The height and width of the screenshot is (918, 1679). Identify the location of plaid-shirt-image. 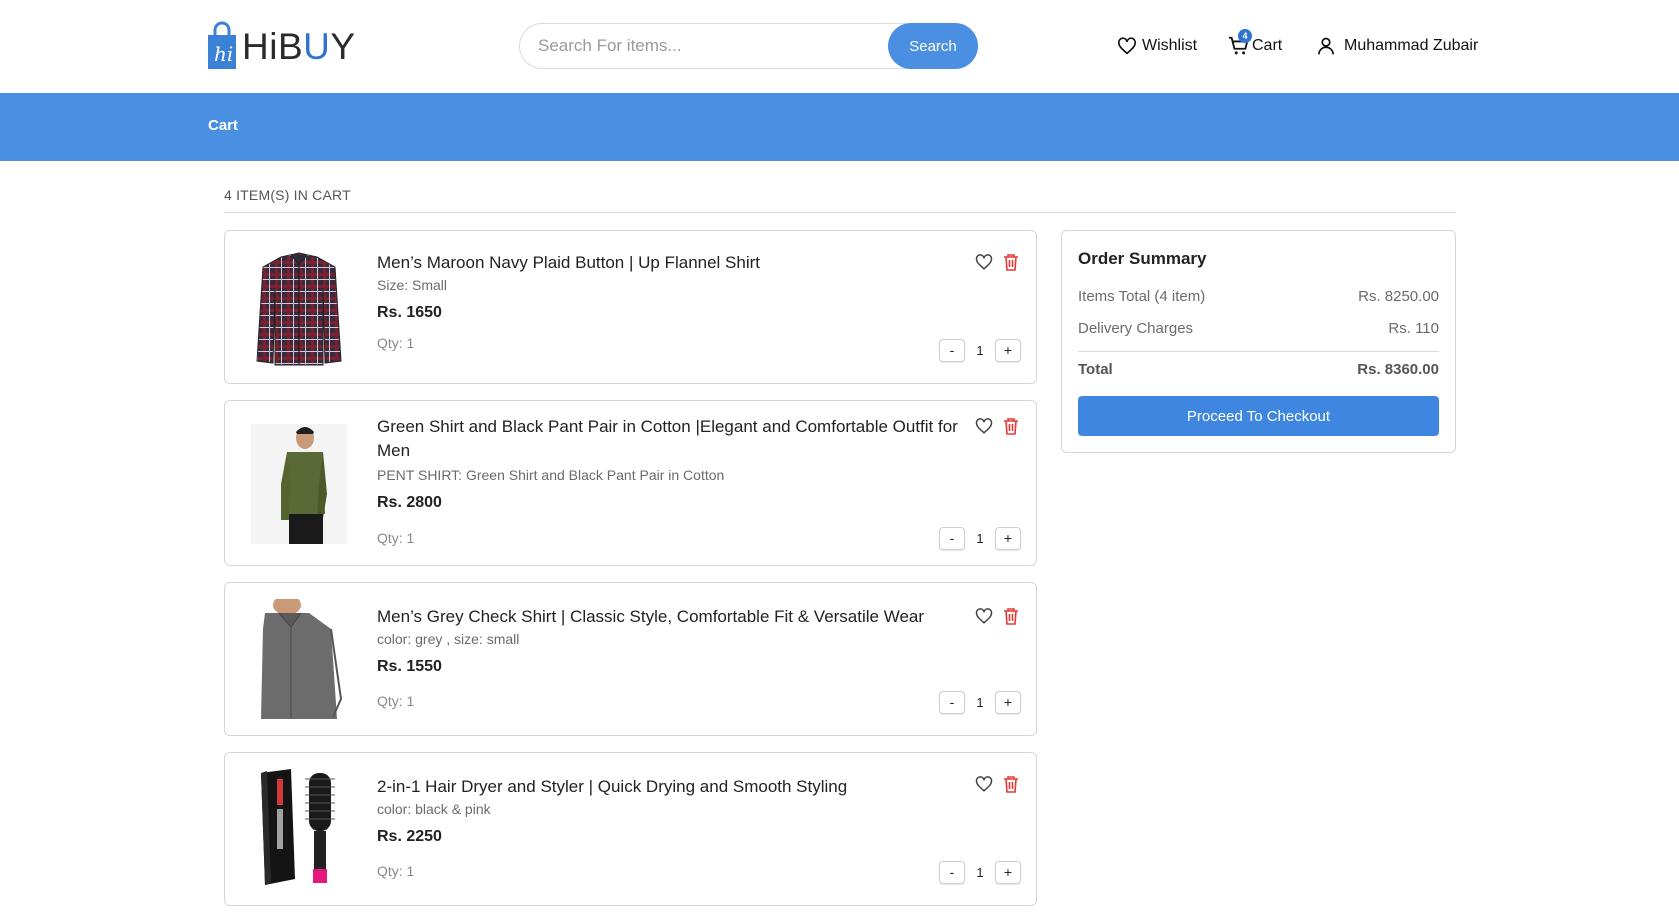
(299, 309).